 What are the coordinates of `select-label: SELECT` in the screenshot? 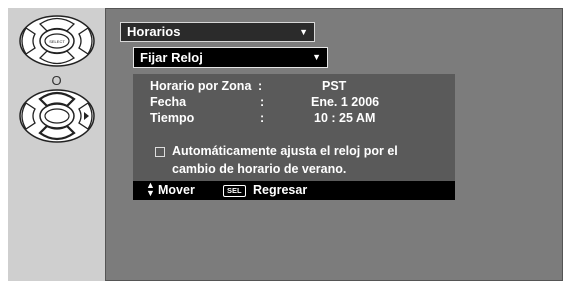 It's located at (57, 41).